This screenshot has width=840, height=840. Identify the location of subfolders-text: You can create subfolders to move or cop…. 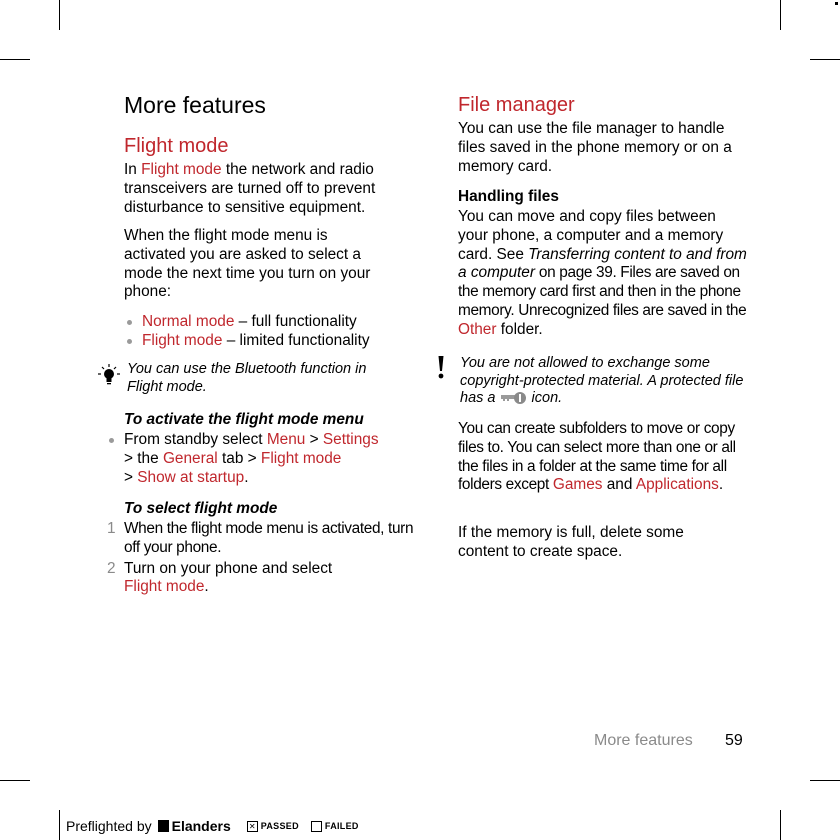
(603, 457).